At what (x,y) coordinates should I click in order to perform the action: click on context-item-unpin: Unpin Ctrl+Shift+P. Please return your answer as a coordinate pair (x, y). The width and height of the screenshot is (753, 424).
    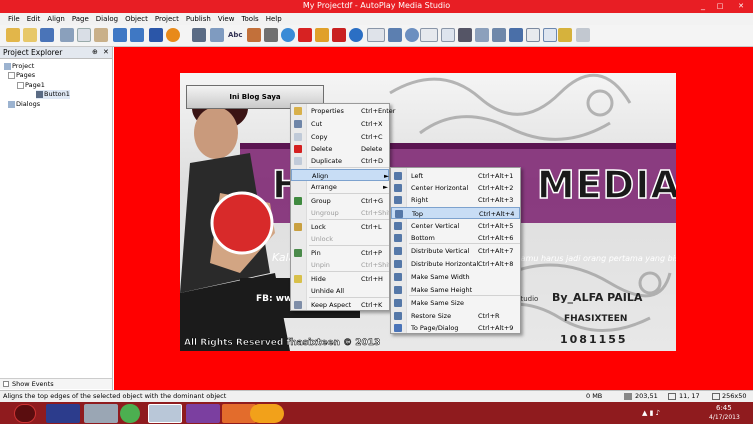
    Looking at the image, I should click on (346, 265).